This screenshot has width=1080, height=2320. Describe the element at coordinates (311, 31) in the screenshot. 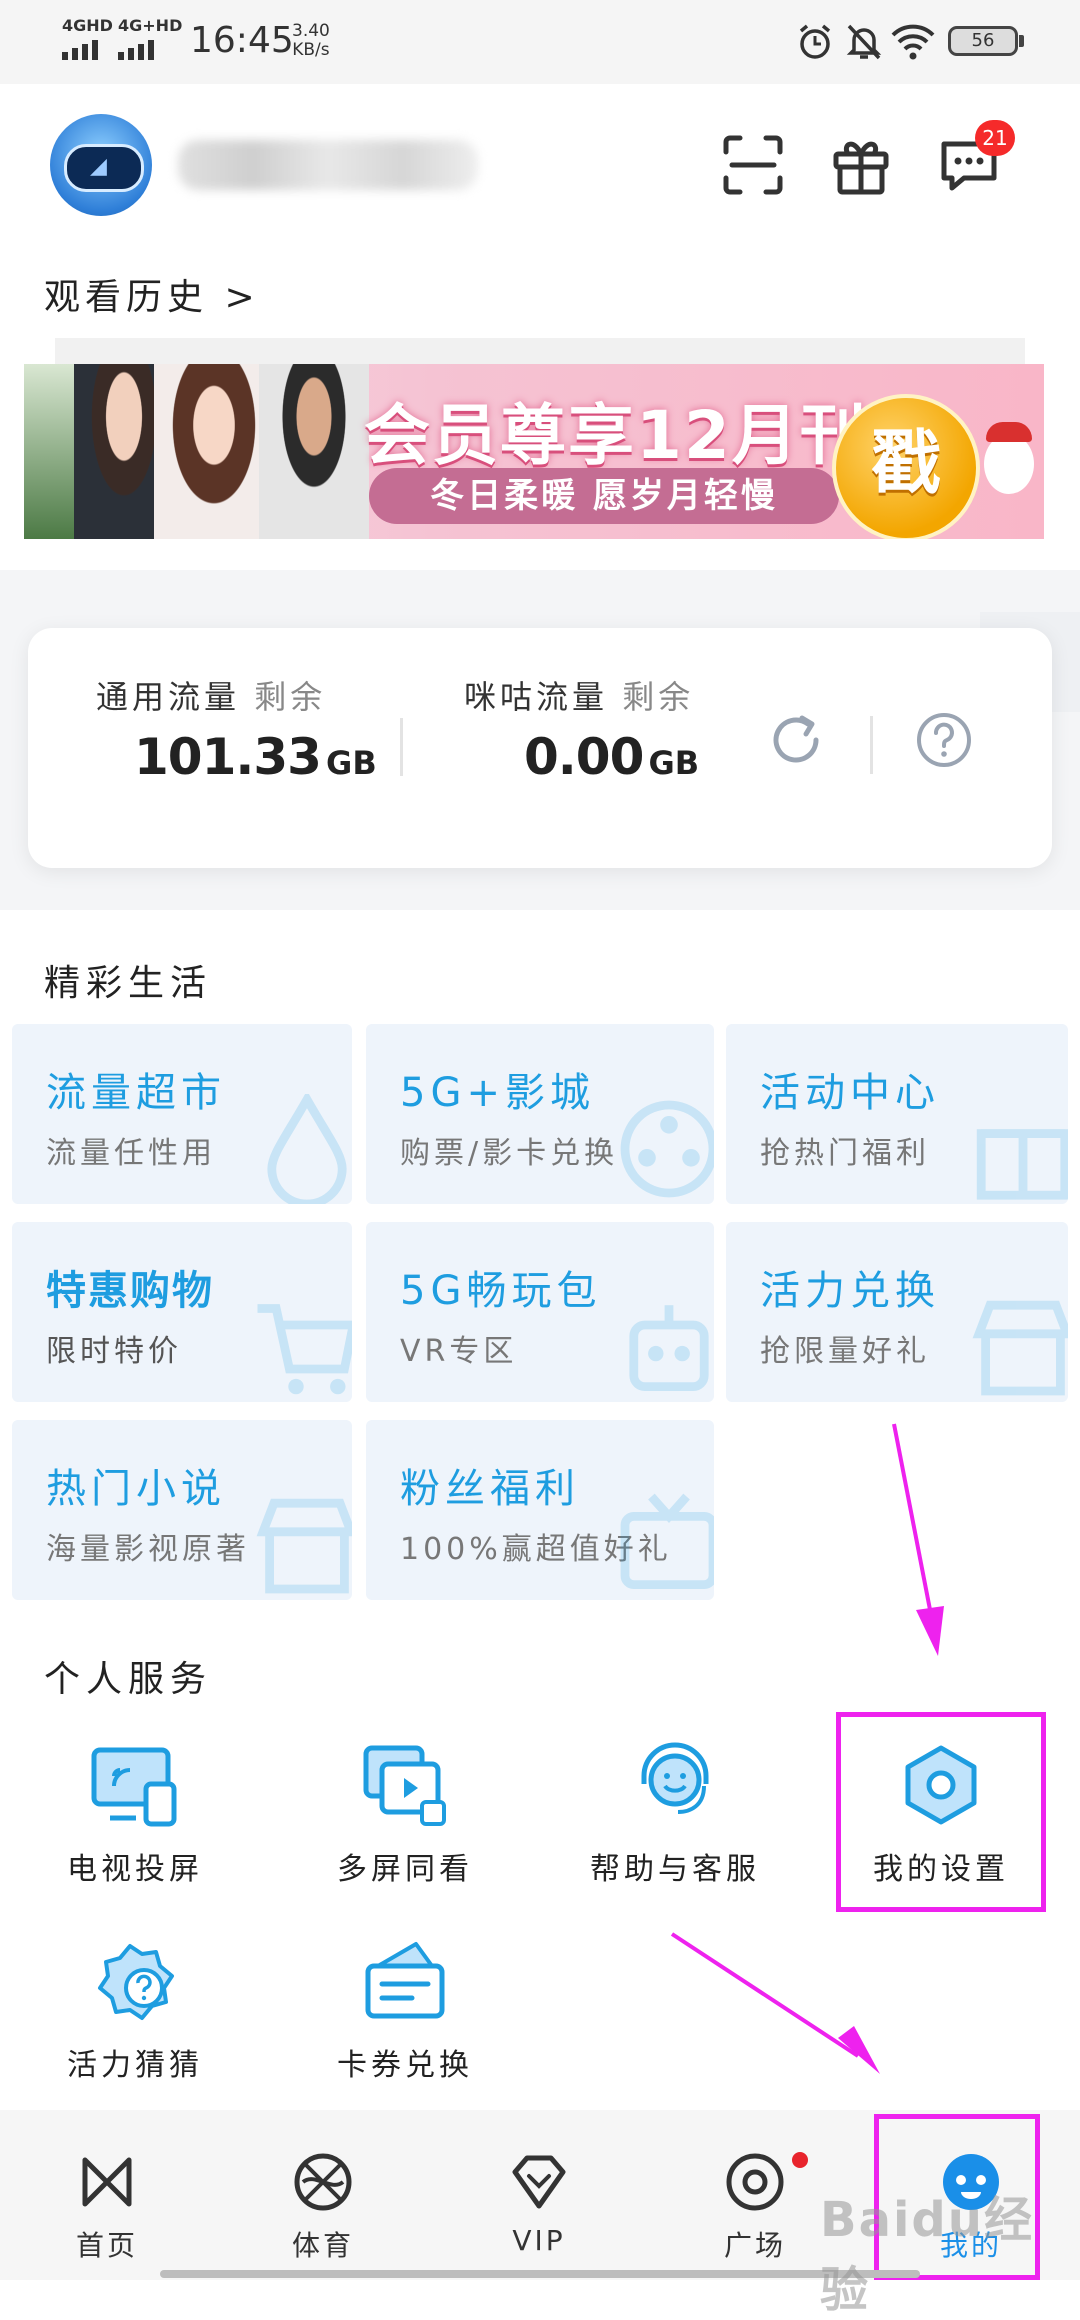

I see `speed-value: 3.40` at that location.